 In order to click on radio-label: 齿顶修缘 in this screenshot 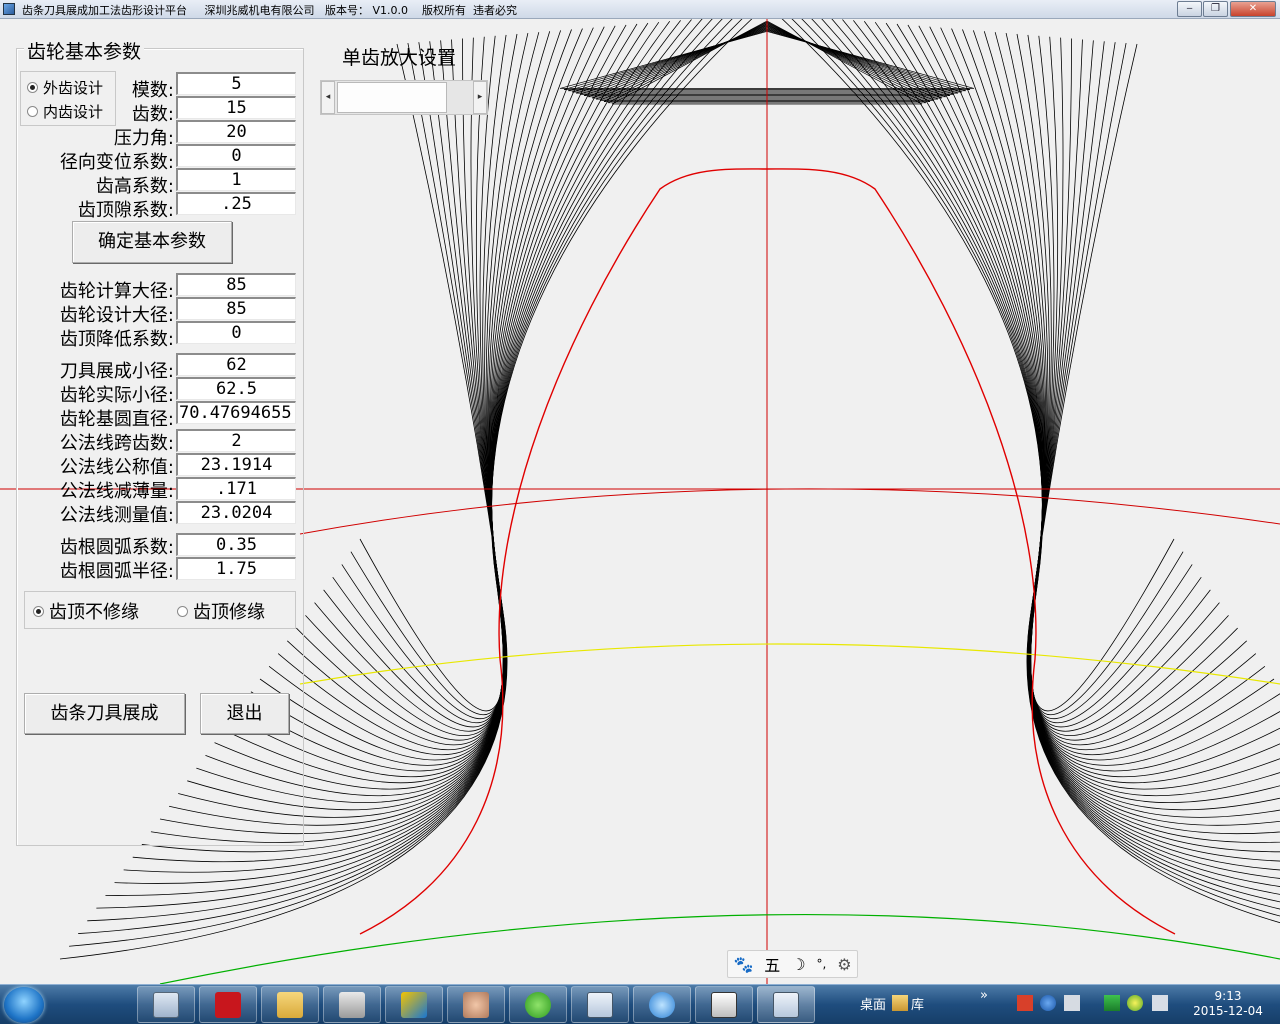, I will do `click(229, 612)`.